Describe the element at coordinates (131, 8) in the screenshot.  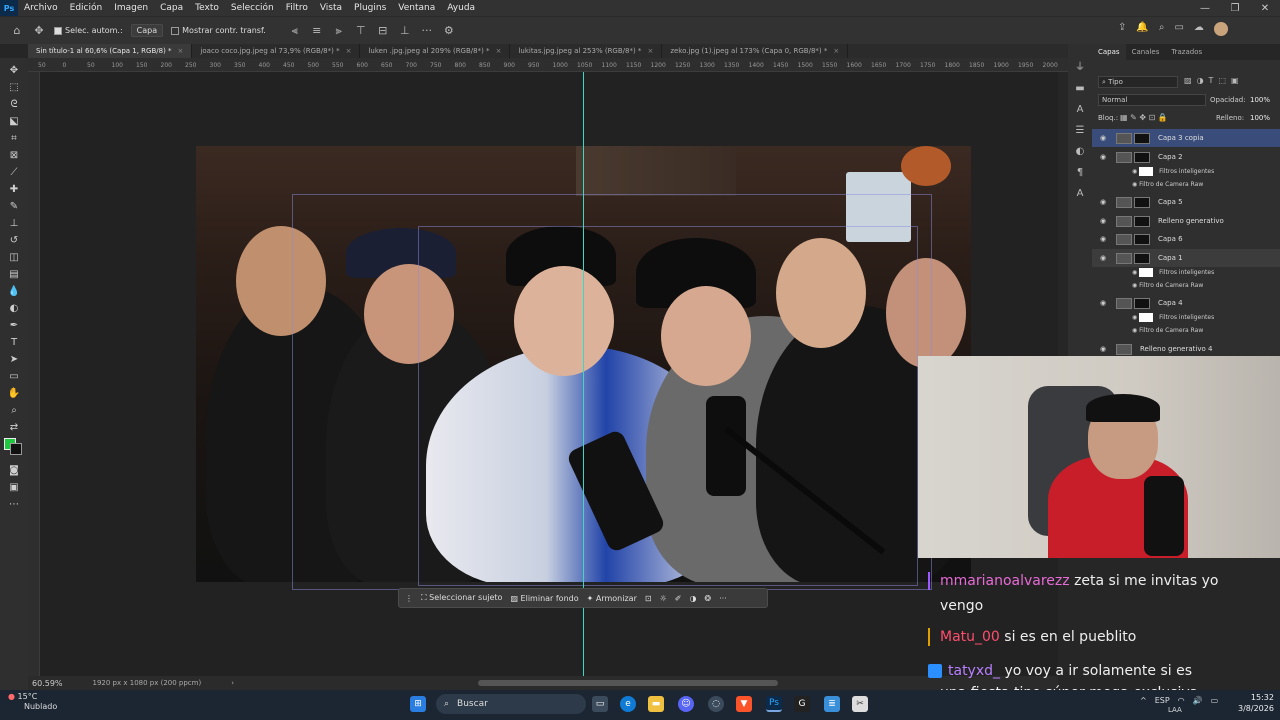
I see `menu-imagen: Imagen` at that location.